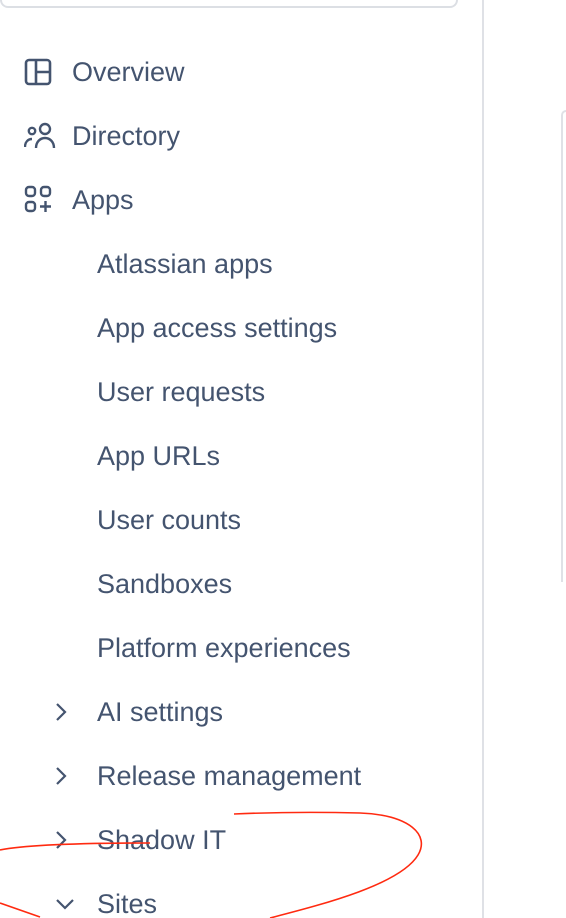 This screenshot has width=566, height=918. Describe the element at coordinates (126, 136) in the screenshot. I see `nav-item: Directory` at that location.